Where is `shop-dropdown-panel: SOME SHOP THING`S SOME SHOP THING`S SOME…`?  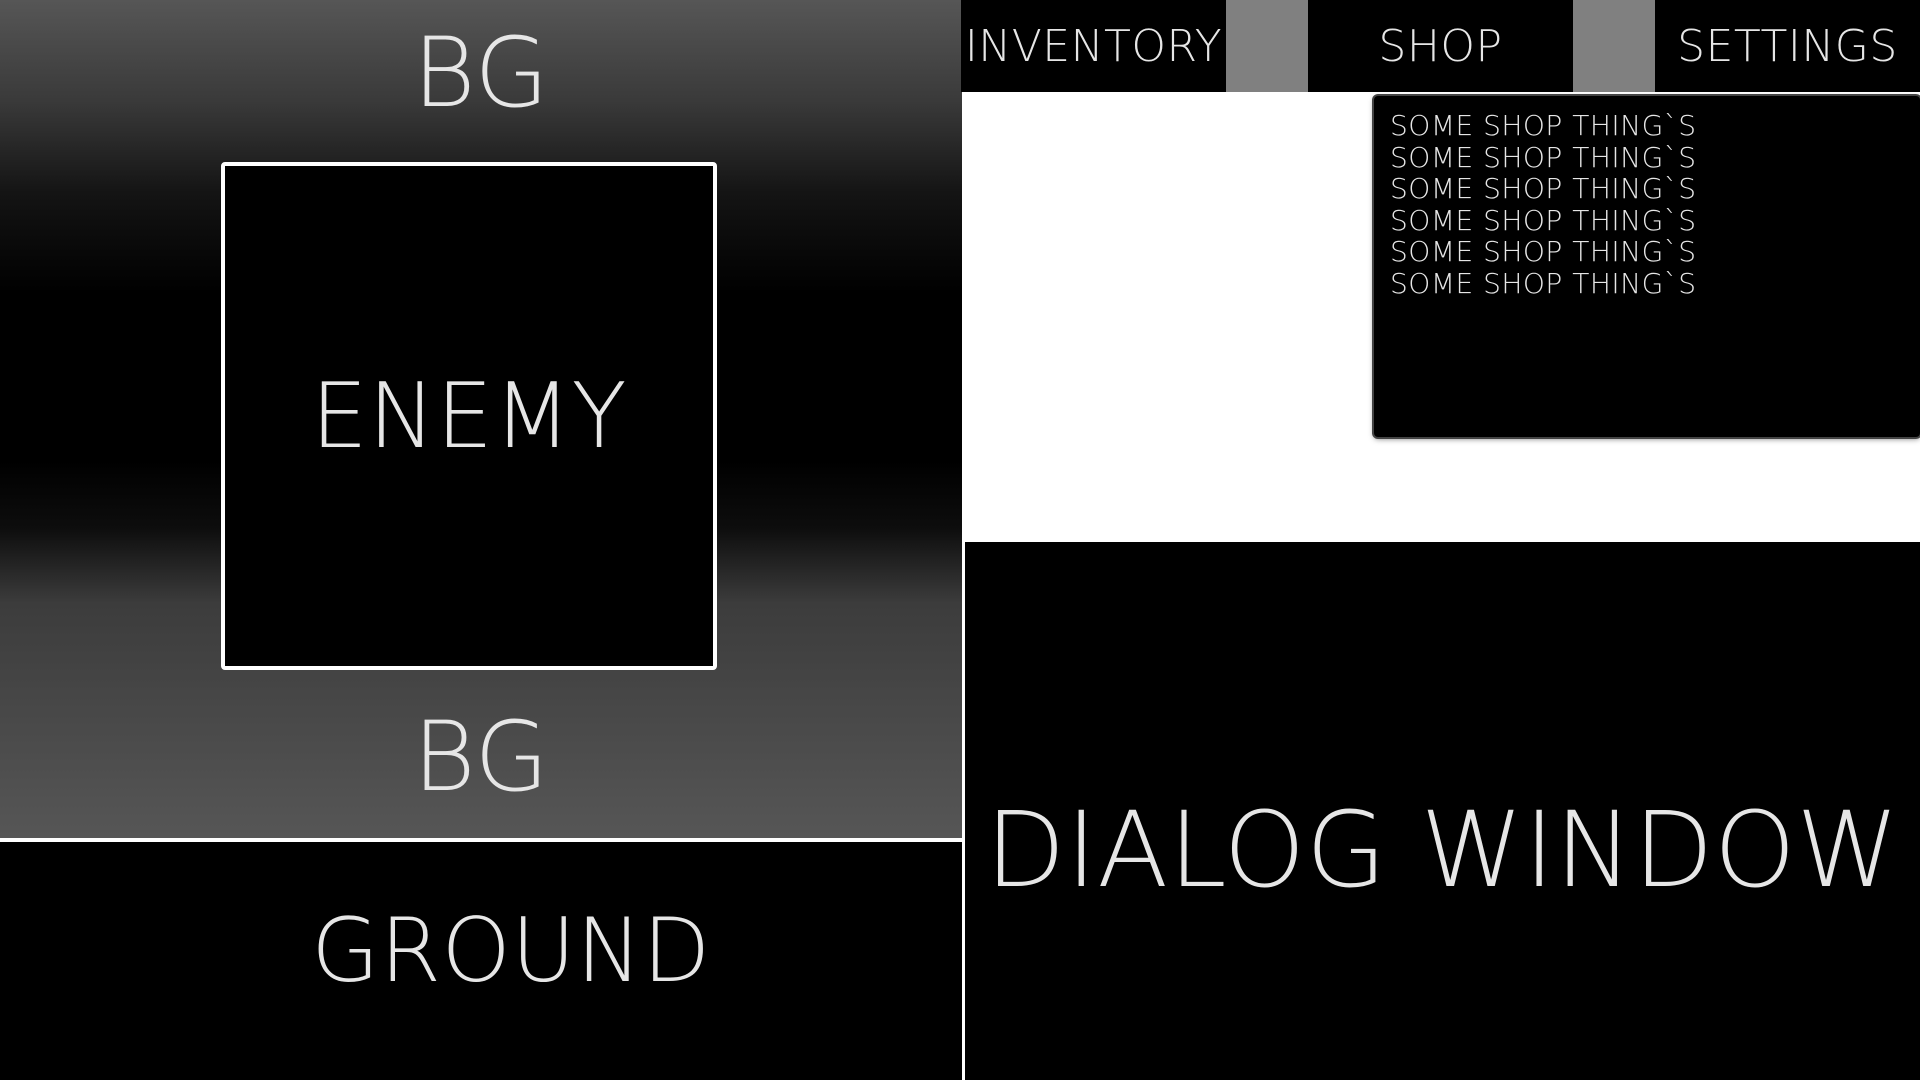 shop-dropdown-panel: SOME SHOP THING`S SOME SHOP THING`S SOME… is located at coordinates (1647, 266).